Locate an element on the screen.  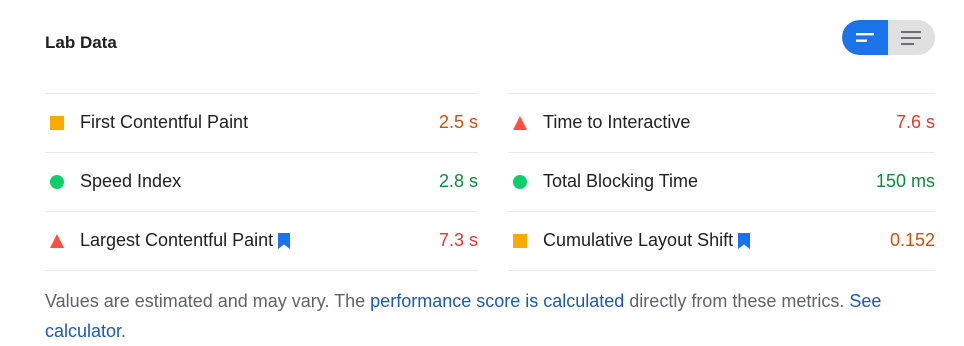
metric-value: 7.6 s is located at coordinates (915, 122).